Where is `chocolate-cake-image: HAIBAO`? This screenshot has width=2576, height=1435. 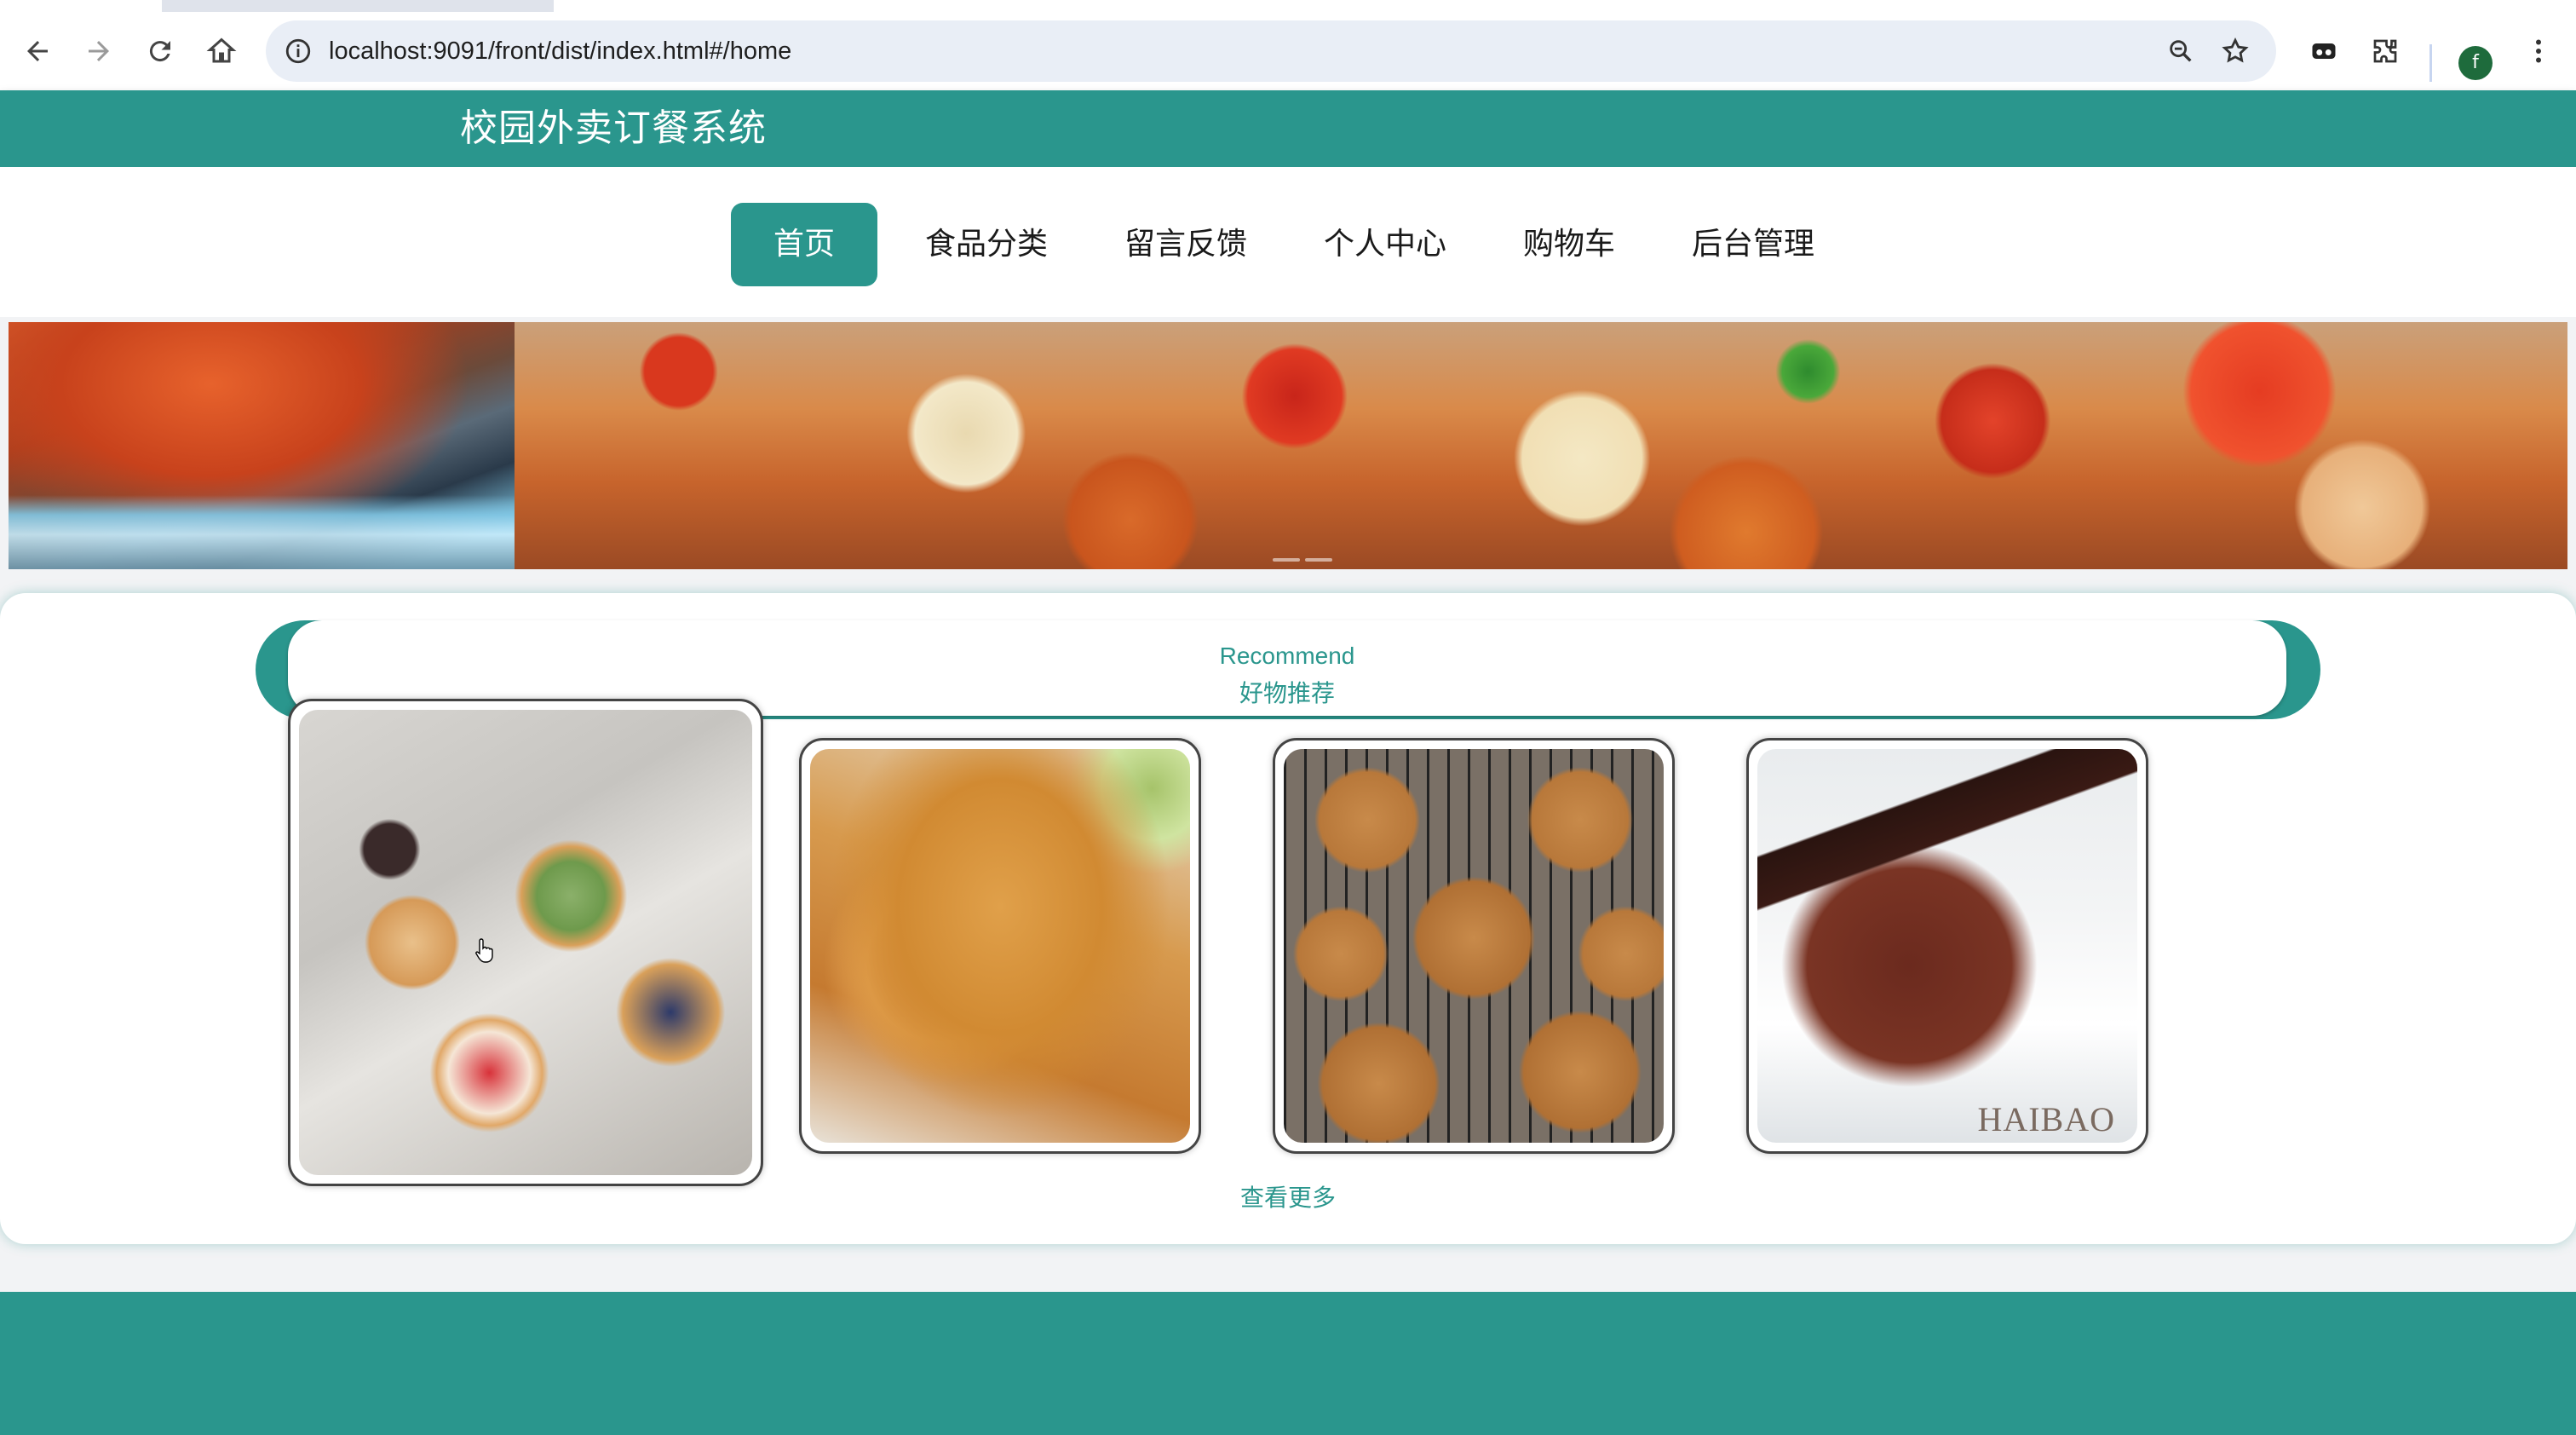 chocolate-cake-image: HAIBAO is located at coordinates (1947, 946).